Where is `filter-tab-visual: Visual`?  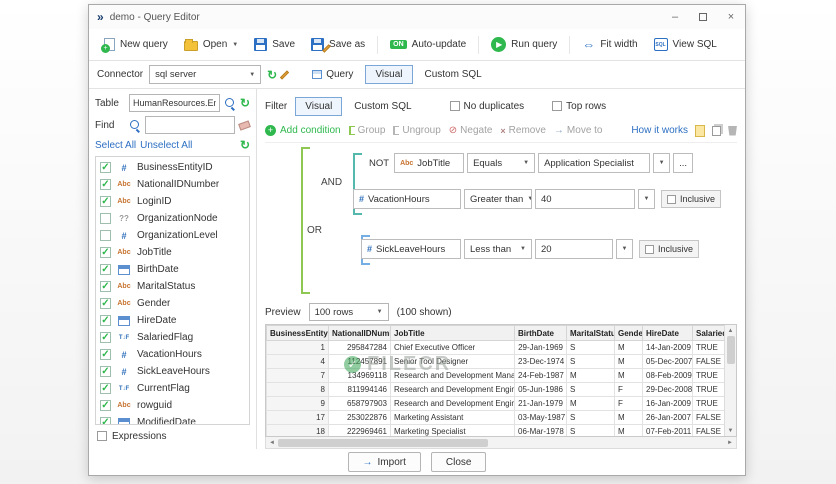
filter-tab-visual: Visual is located at coordinates (319, 106).